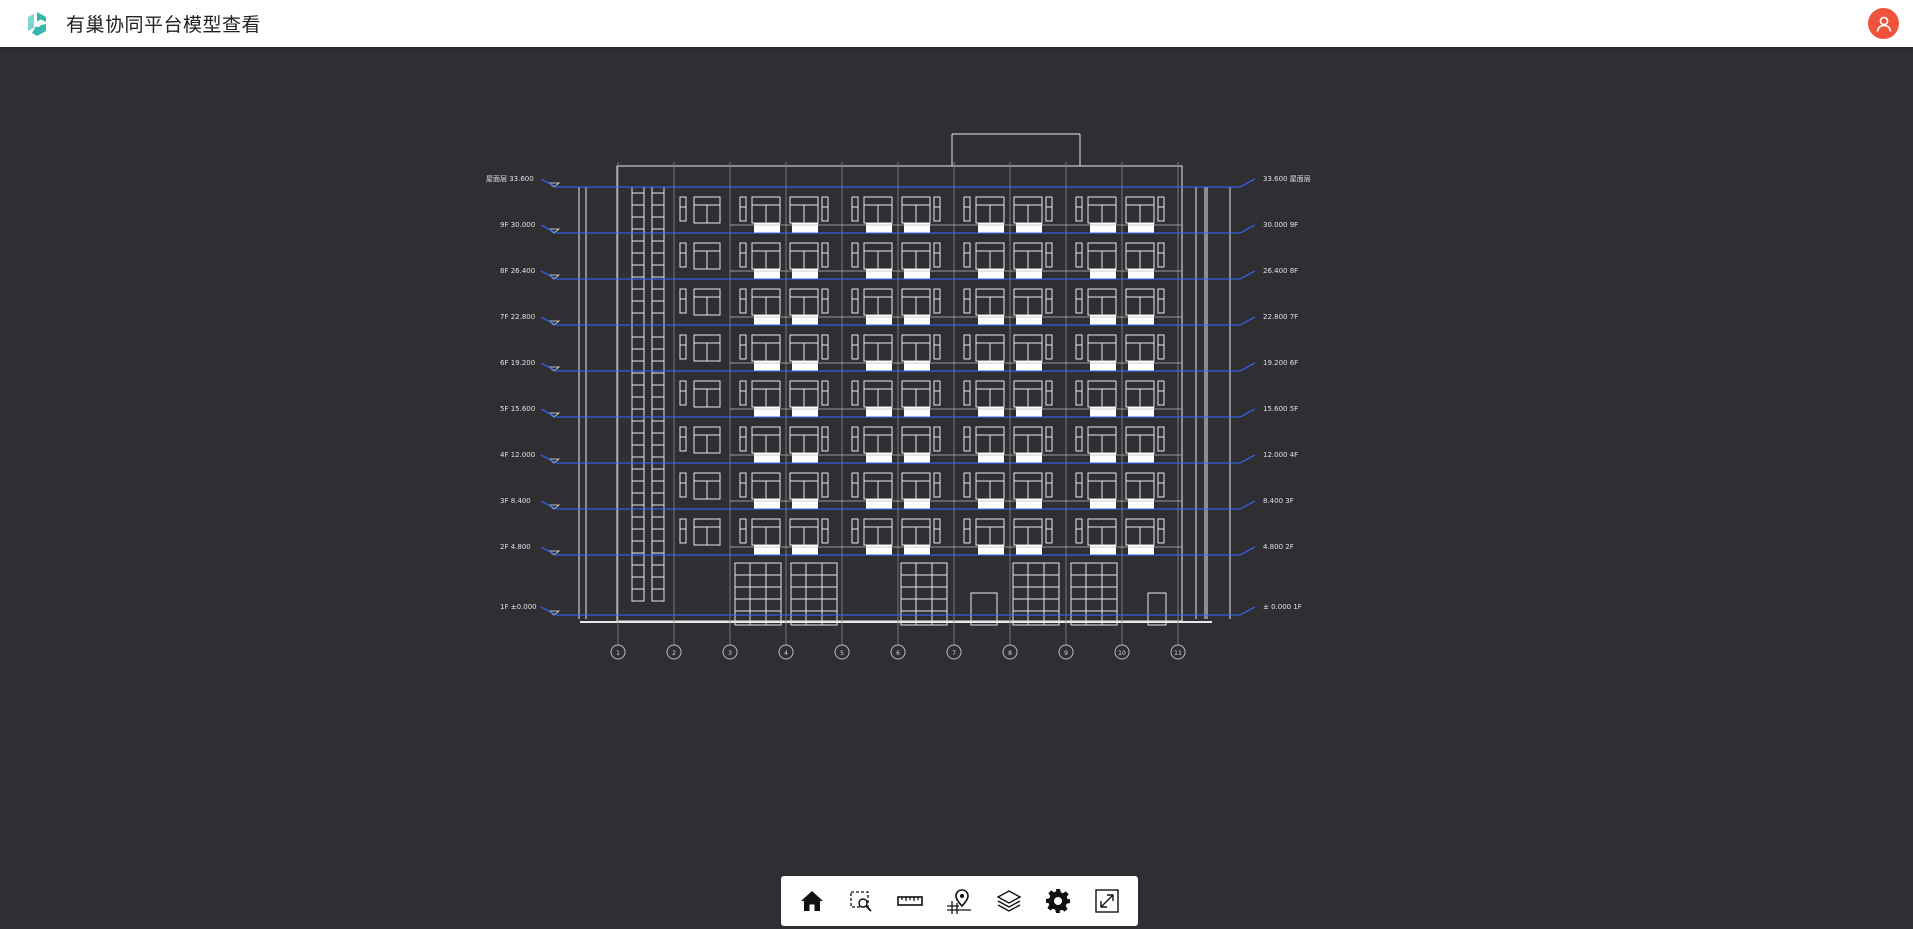  I want to click on locate-button, so click(959, 901).